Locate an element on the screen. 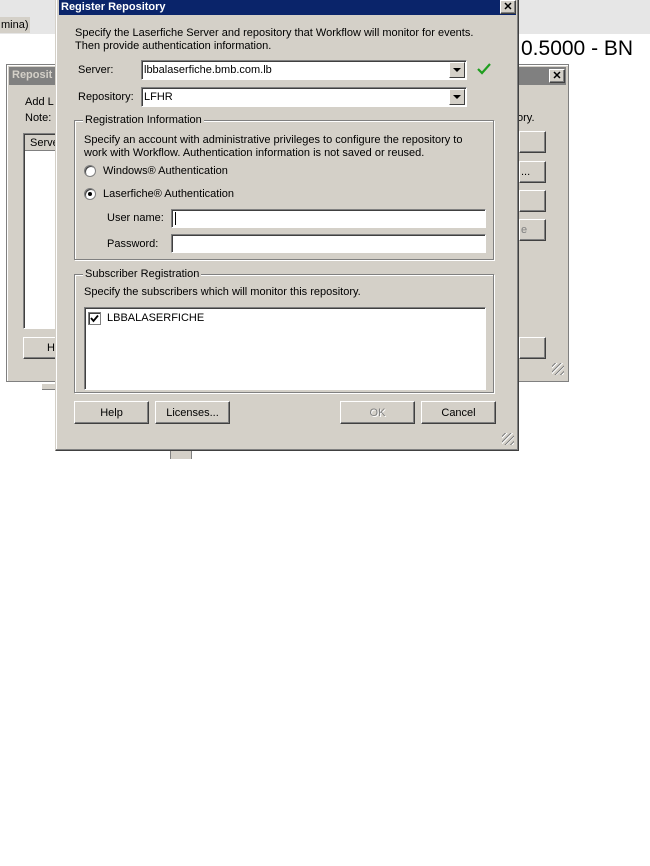  repository-button-4-label: e is located at coordinates (524, 230).